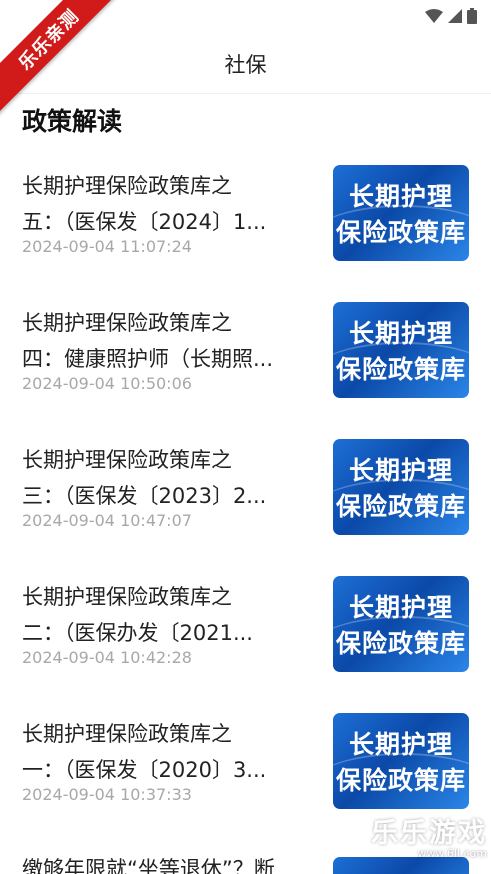 This screenshot has width=491, height=874. Describe the element at coordinates (107, 657) in the screenshot. I see `article-timestamp: 2024-09-04 10:42:28` at that location.